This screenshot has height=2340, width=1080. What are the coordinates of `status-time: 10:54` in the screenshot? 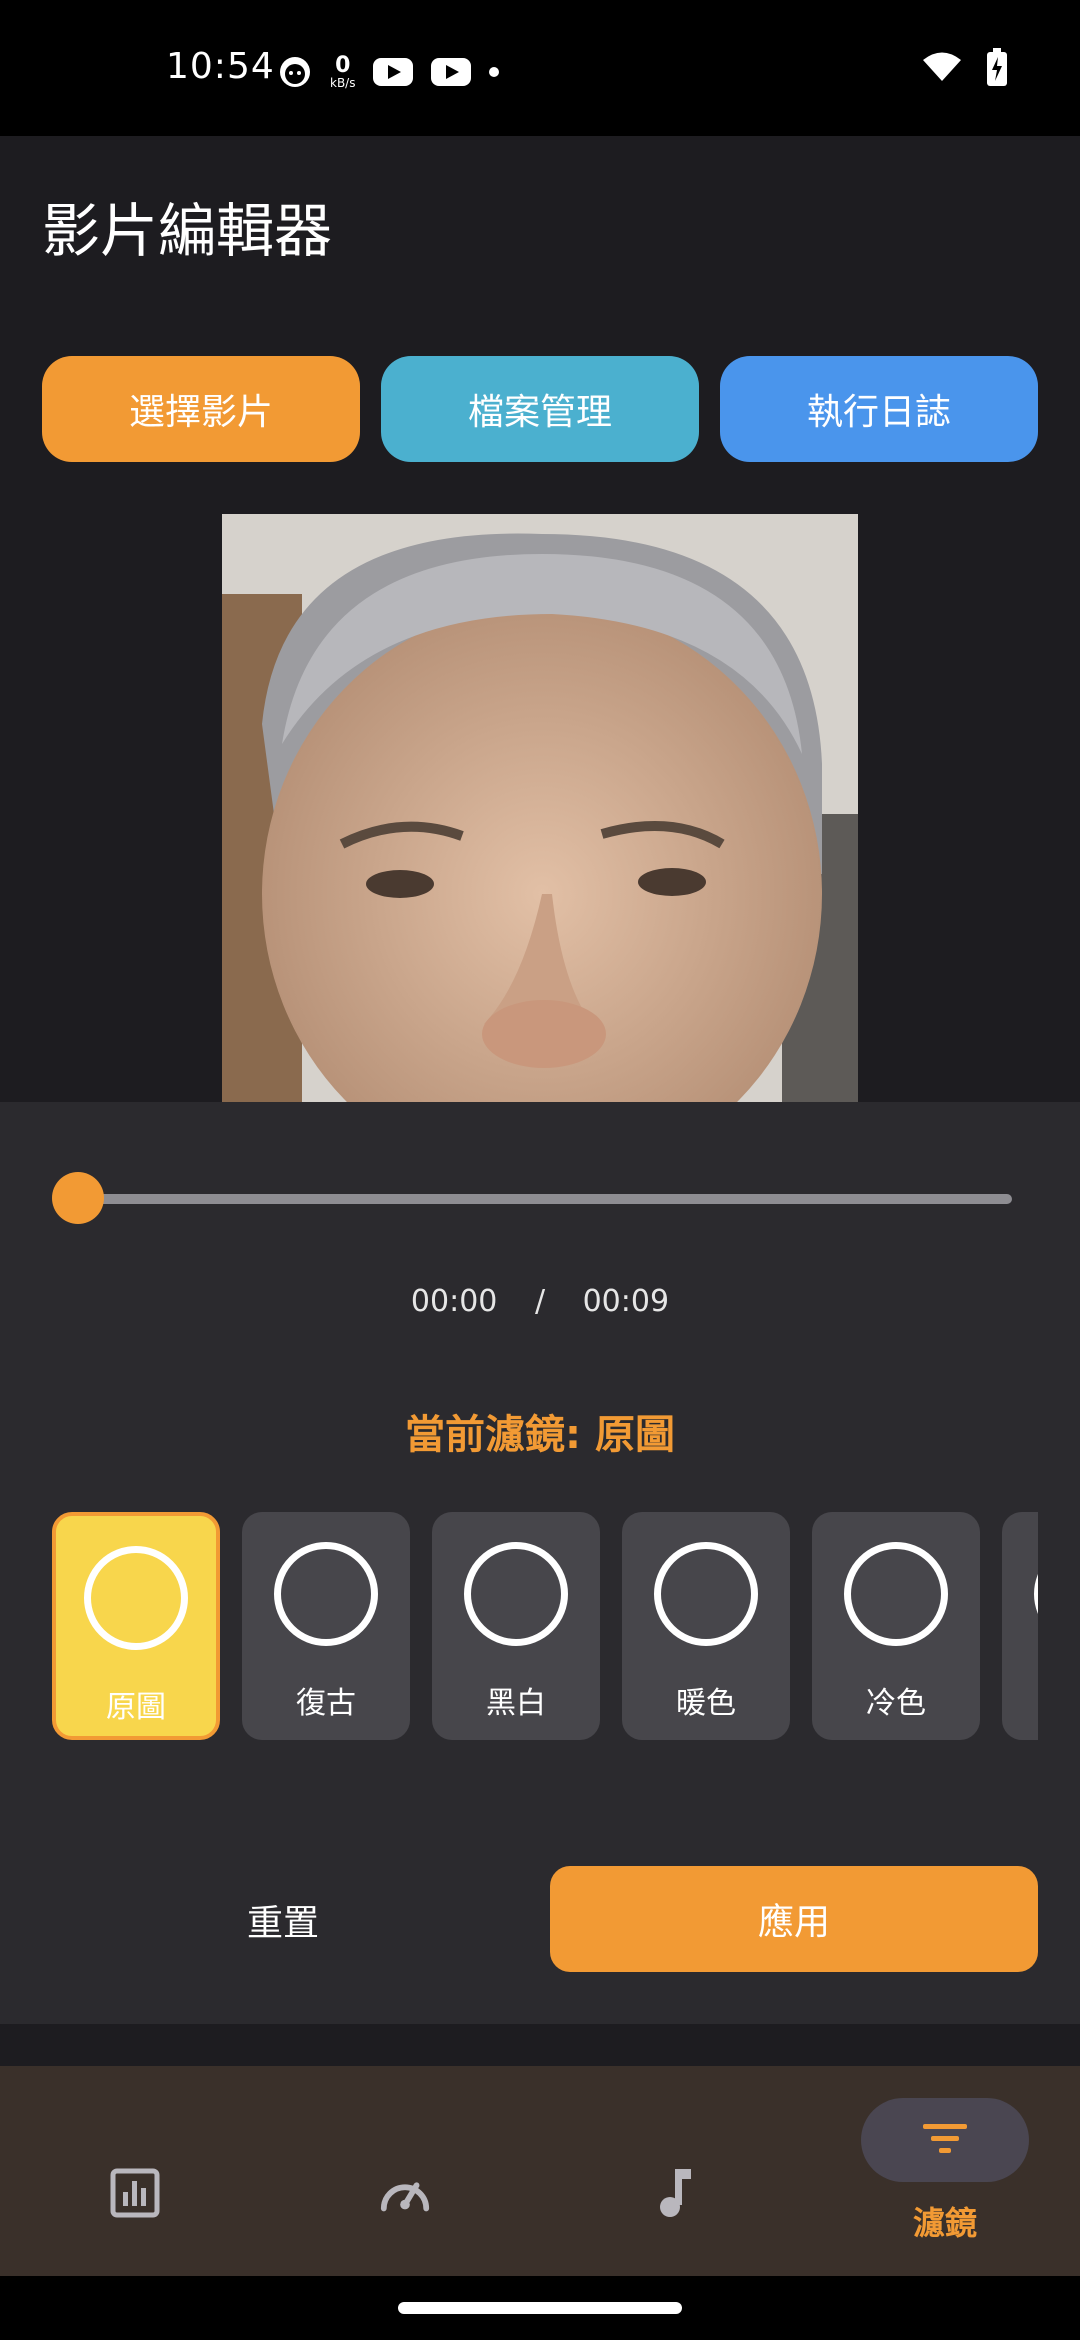 It's located at (220, 66).